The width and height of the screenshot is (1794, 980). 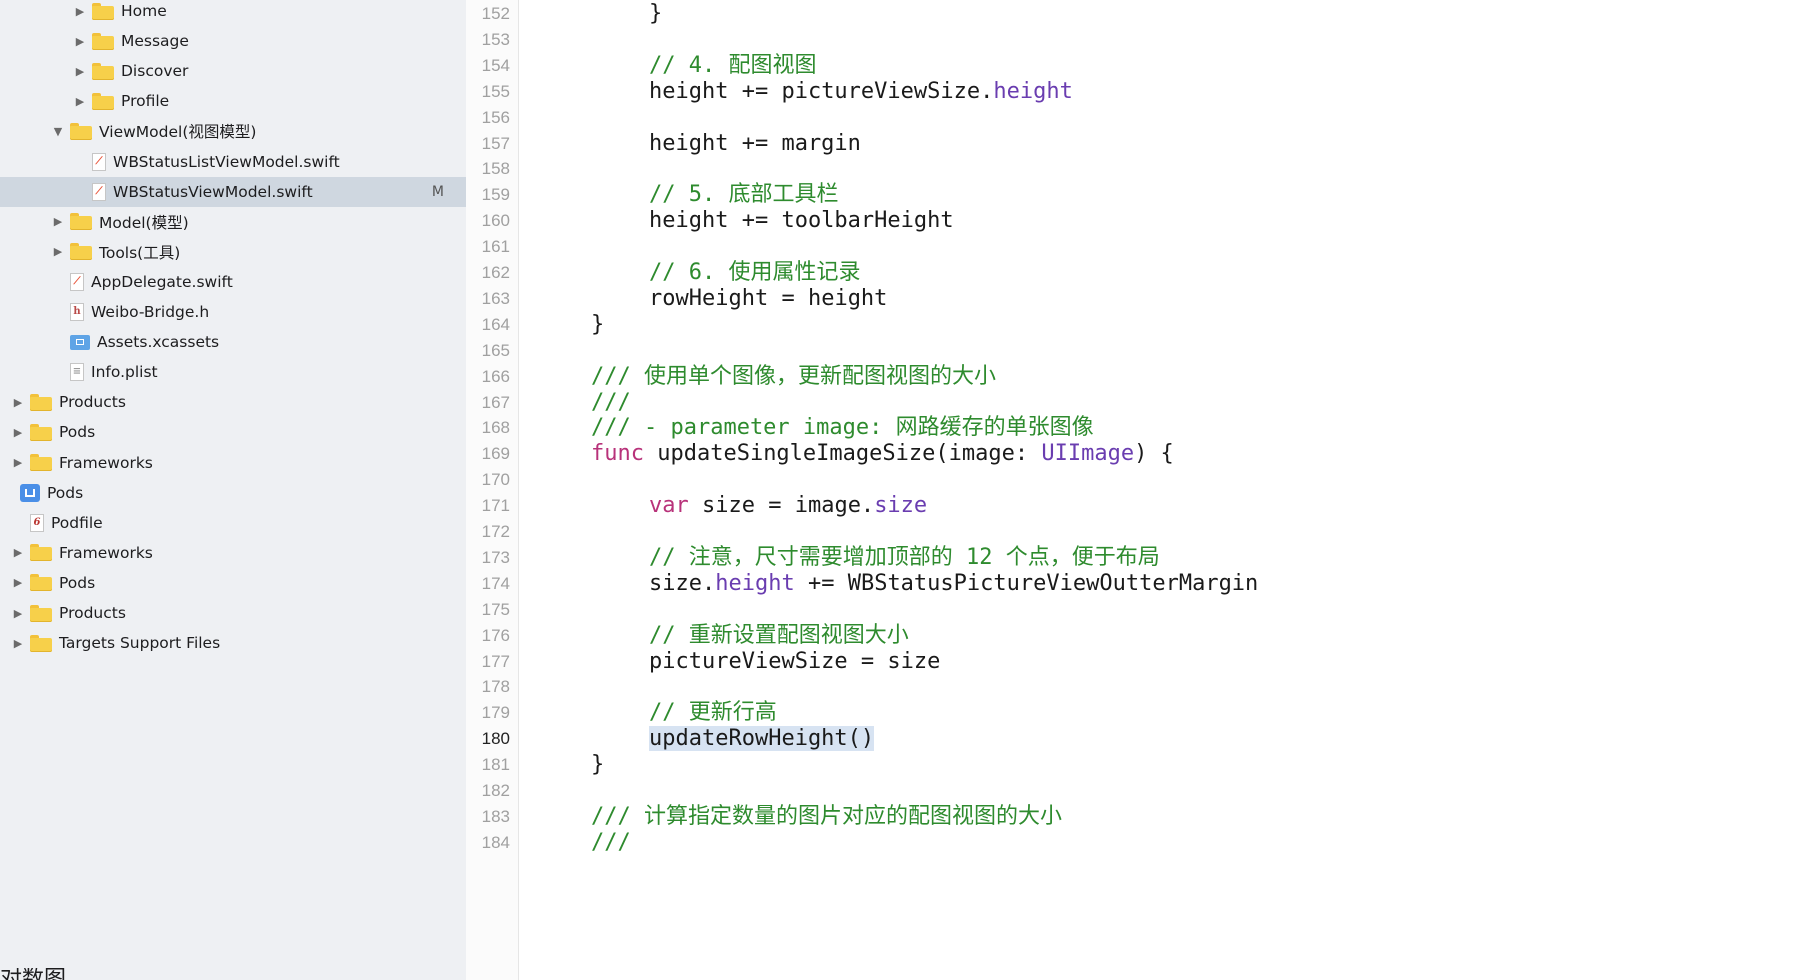 I want to click on code-line: height += margin, so click(x=755, y=144).